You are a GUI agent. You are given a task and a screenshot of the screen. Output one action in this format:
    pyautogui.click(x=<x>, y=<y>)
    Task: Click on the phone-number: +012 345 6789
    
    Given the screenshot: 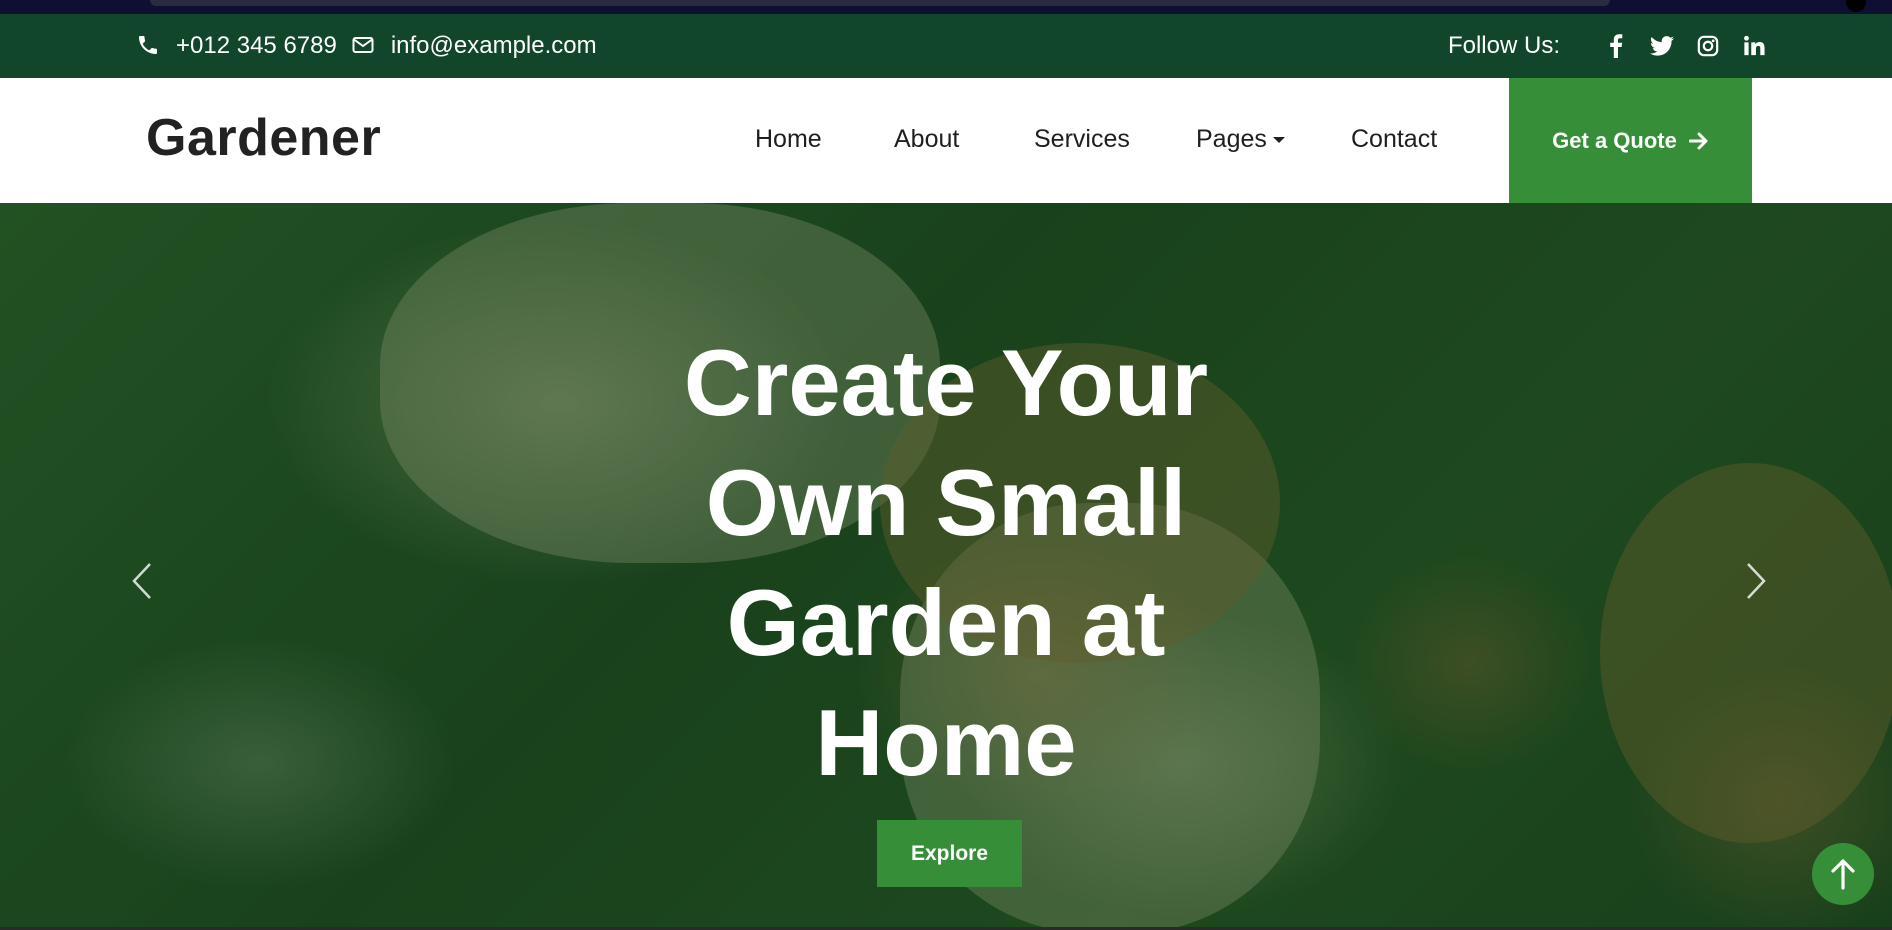 What is the action you would take?
    pyautogui.click(x=256, y=46)
    